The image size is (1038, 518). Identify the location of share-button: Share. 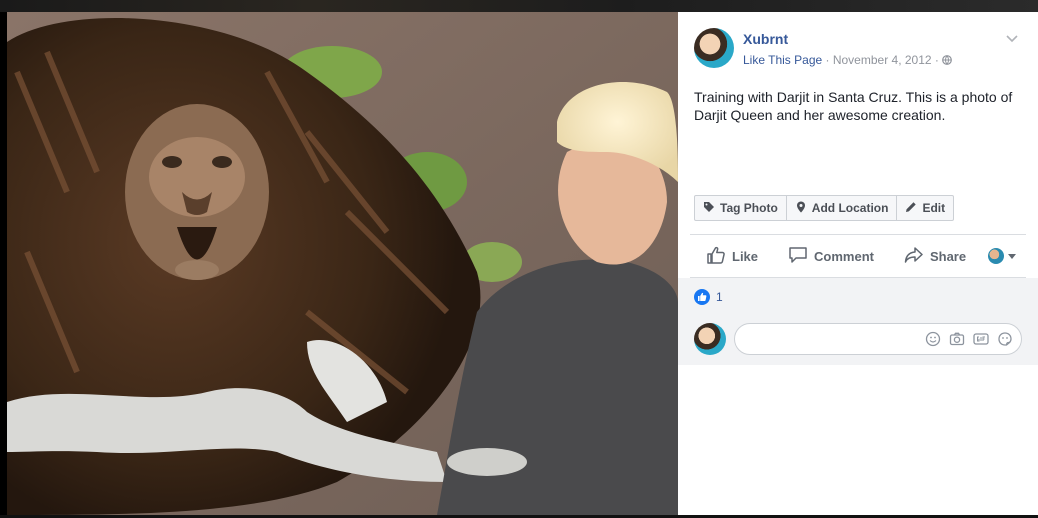
(934, 256).